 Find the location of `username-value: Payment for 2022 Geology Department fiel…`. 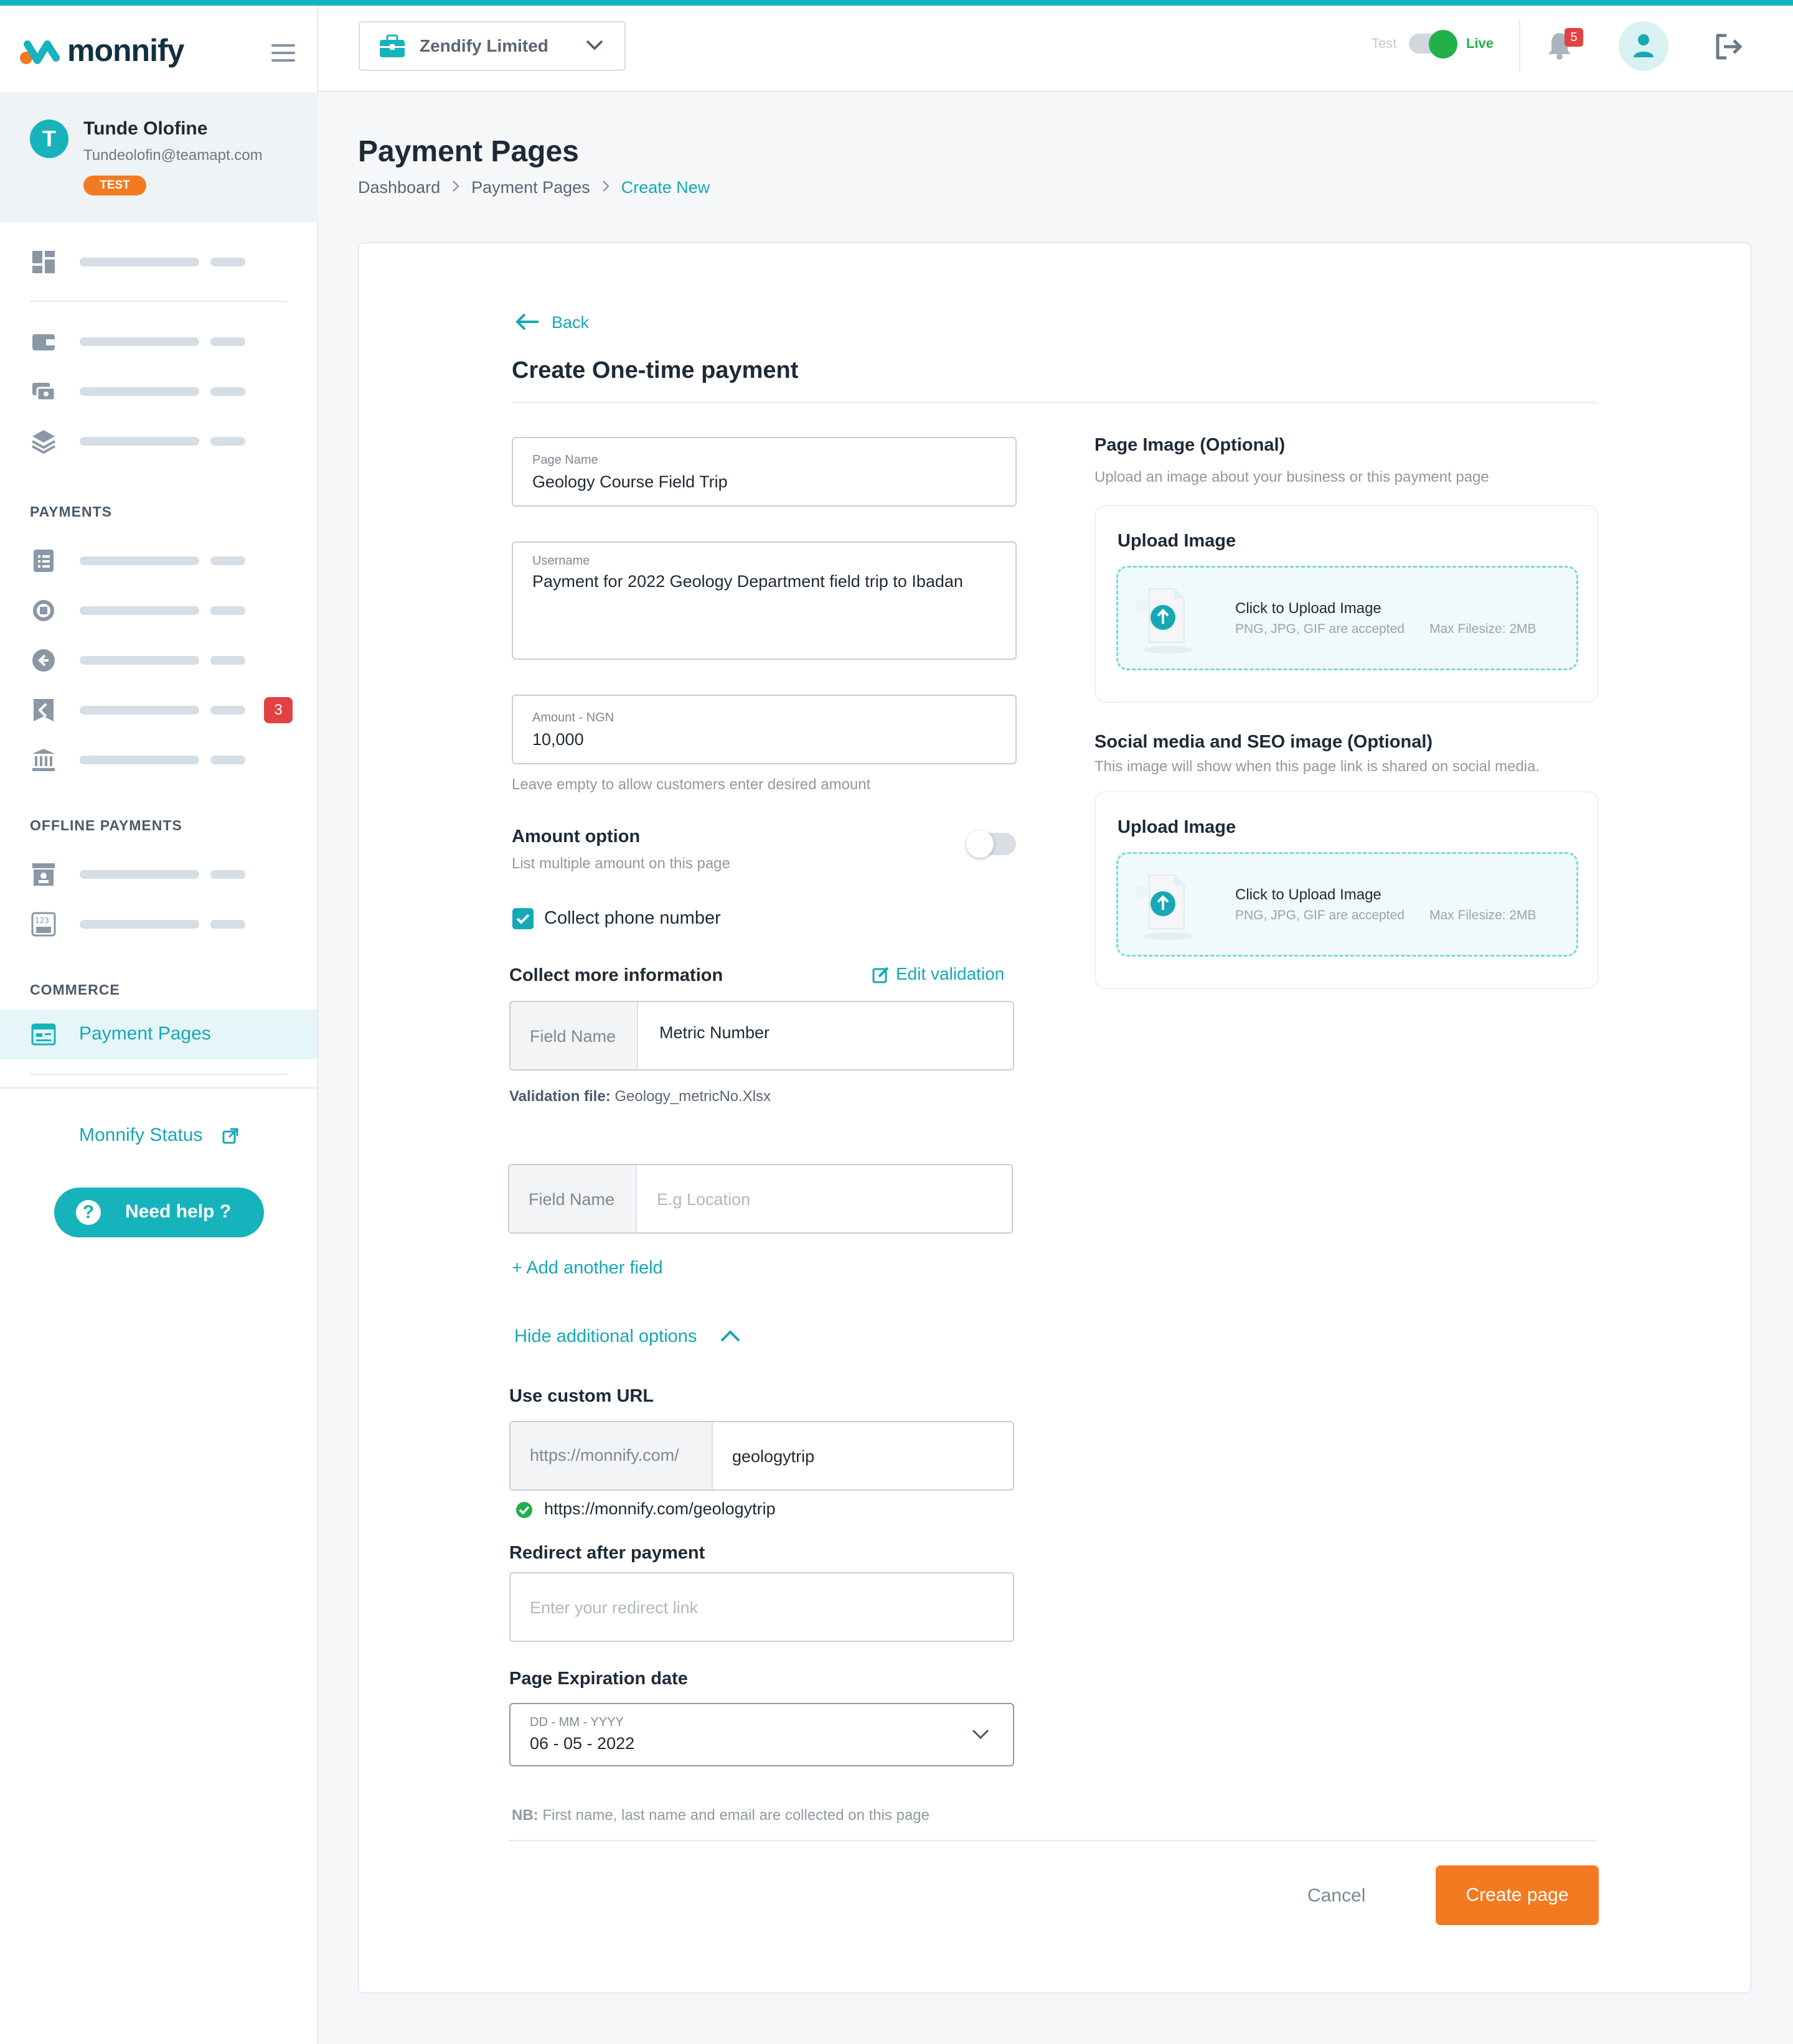

username-value: Payment for 2022 Geology Department fiel… is located at coordinates (747, 582).